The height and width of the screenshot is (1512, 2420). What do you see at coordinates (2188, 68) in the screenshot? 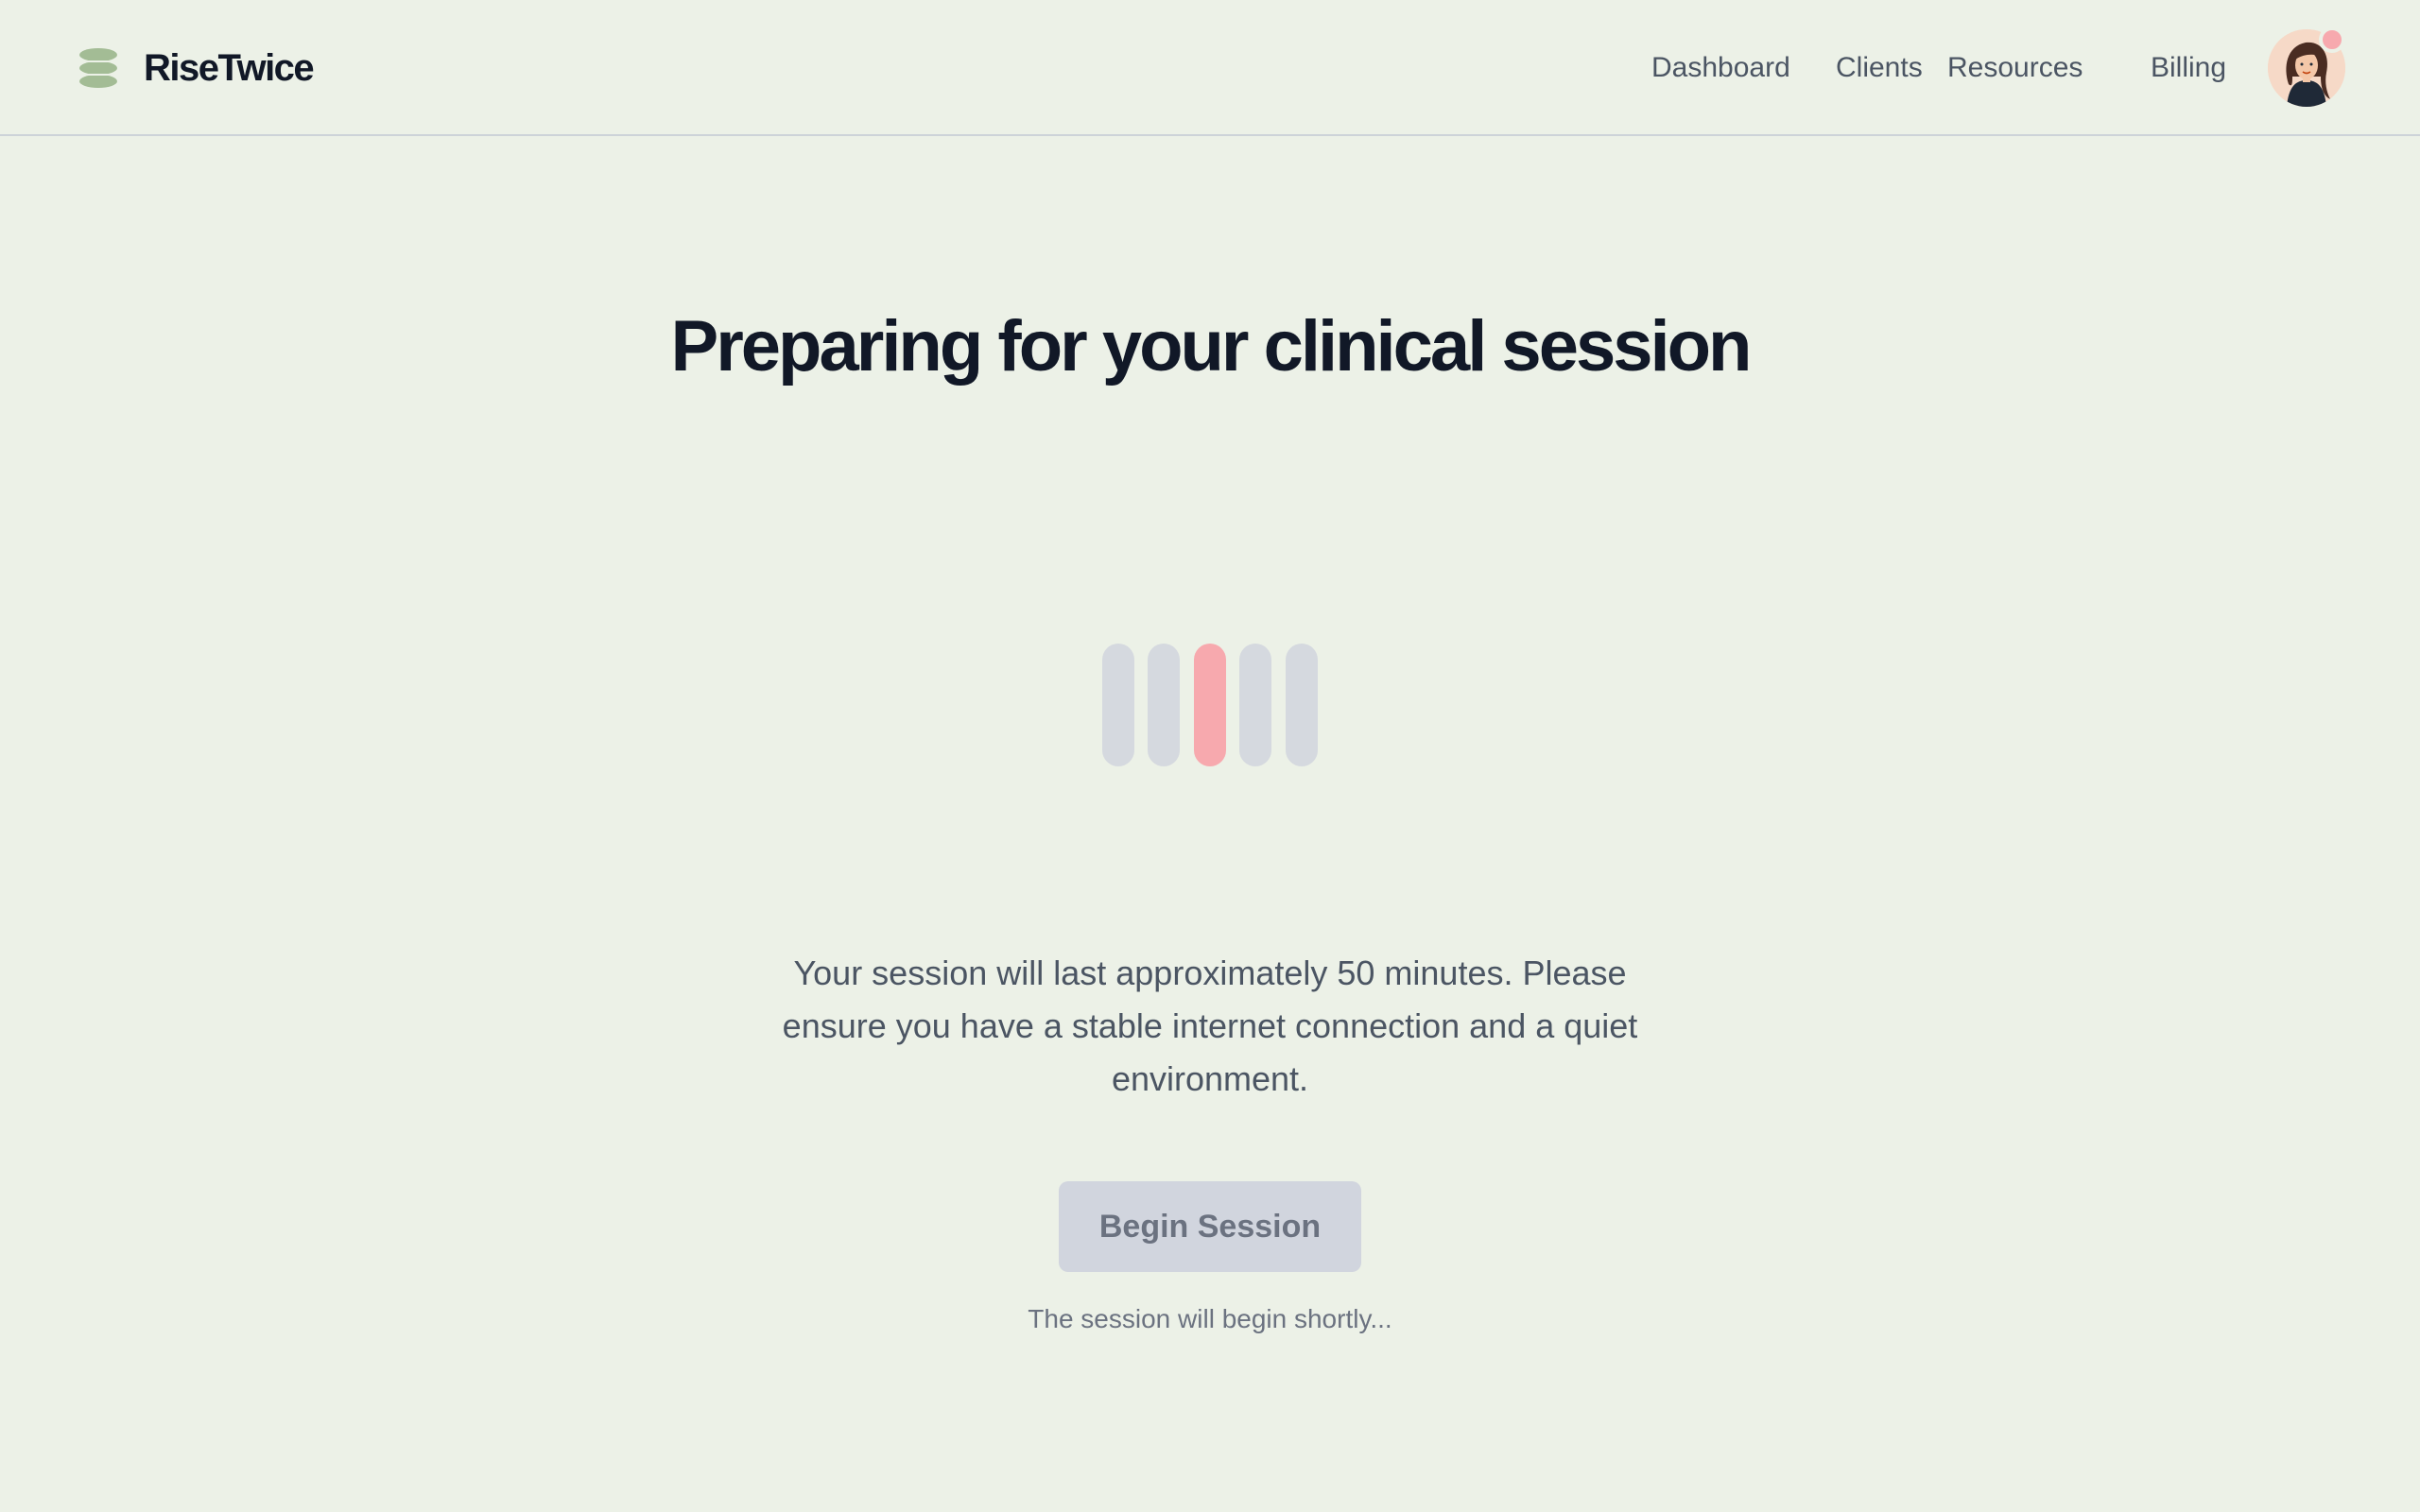
I see `nav-link-billing: Billing` at bounding box center [2188, 68].